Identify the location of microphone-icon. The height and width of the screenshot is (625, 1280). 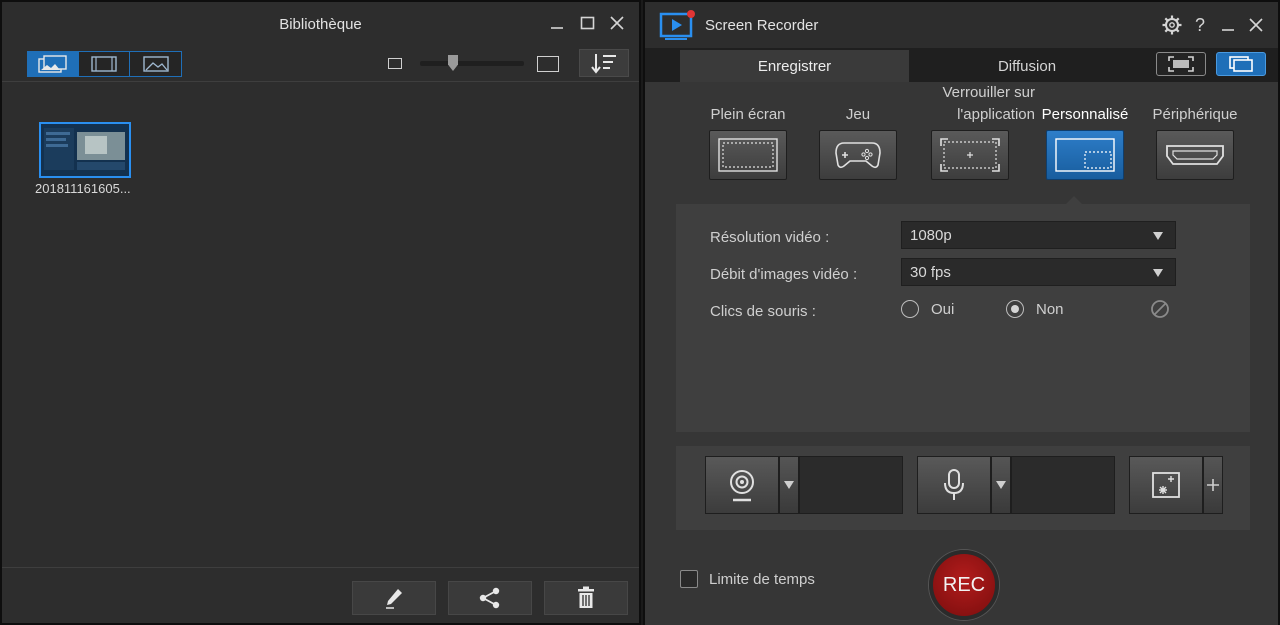
(954, 484).